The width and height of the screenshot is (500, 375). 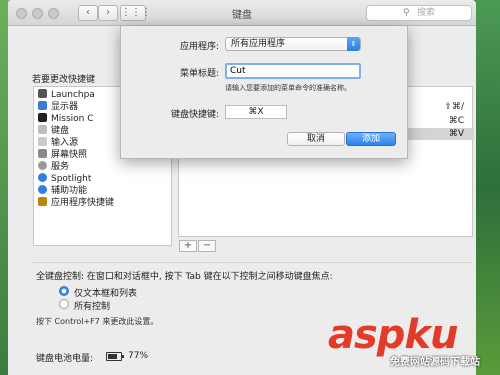 I want to click on battery-percent: 77%, so click(x=138, y=356).